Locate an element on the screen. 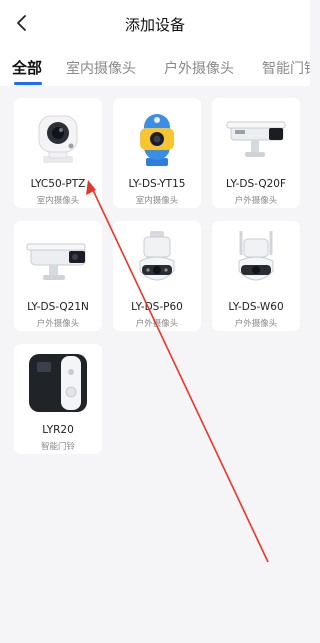  device-name: LY-DS-Q20F is located at coordinates (255, 184).